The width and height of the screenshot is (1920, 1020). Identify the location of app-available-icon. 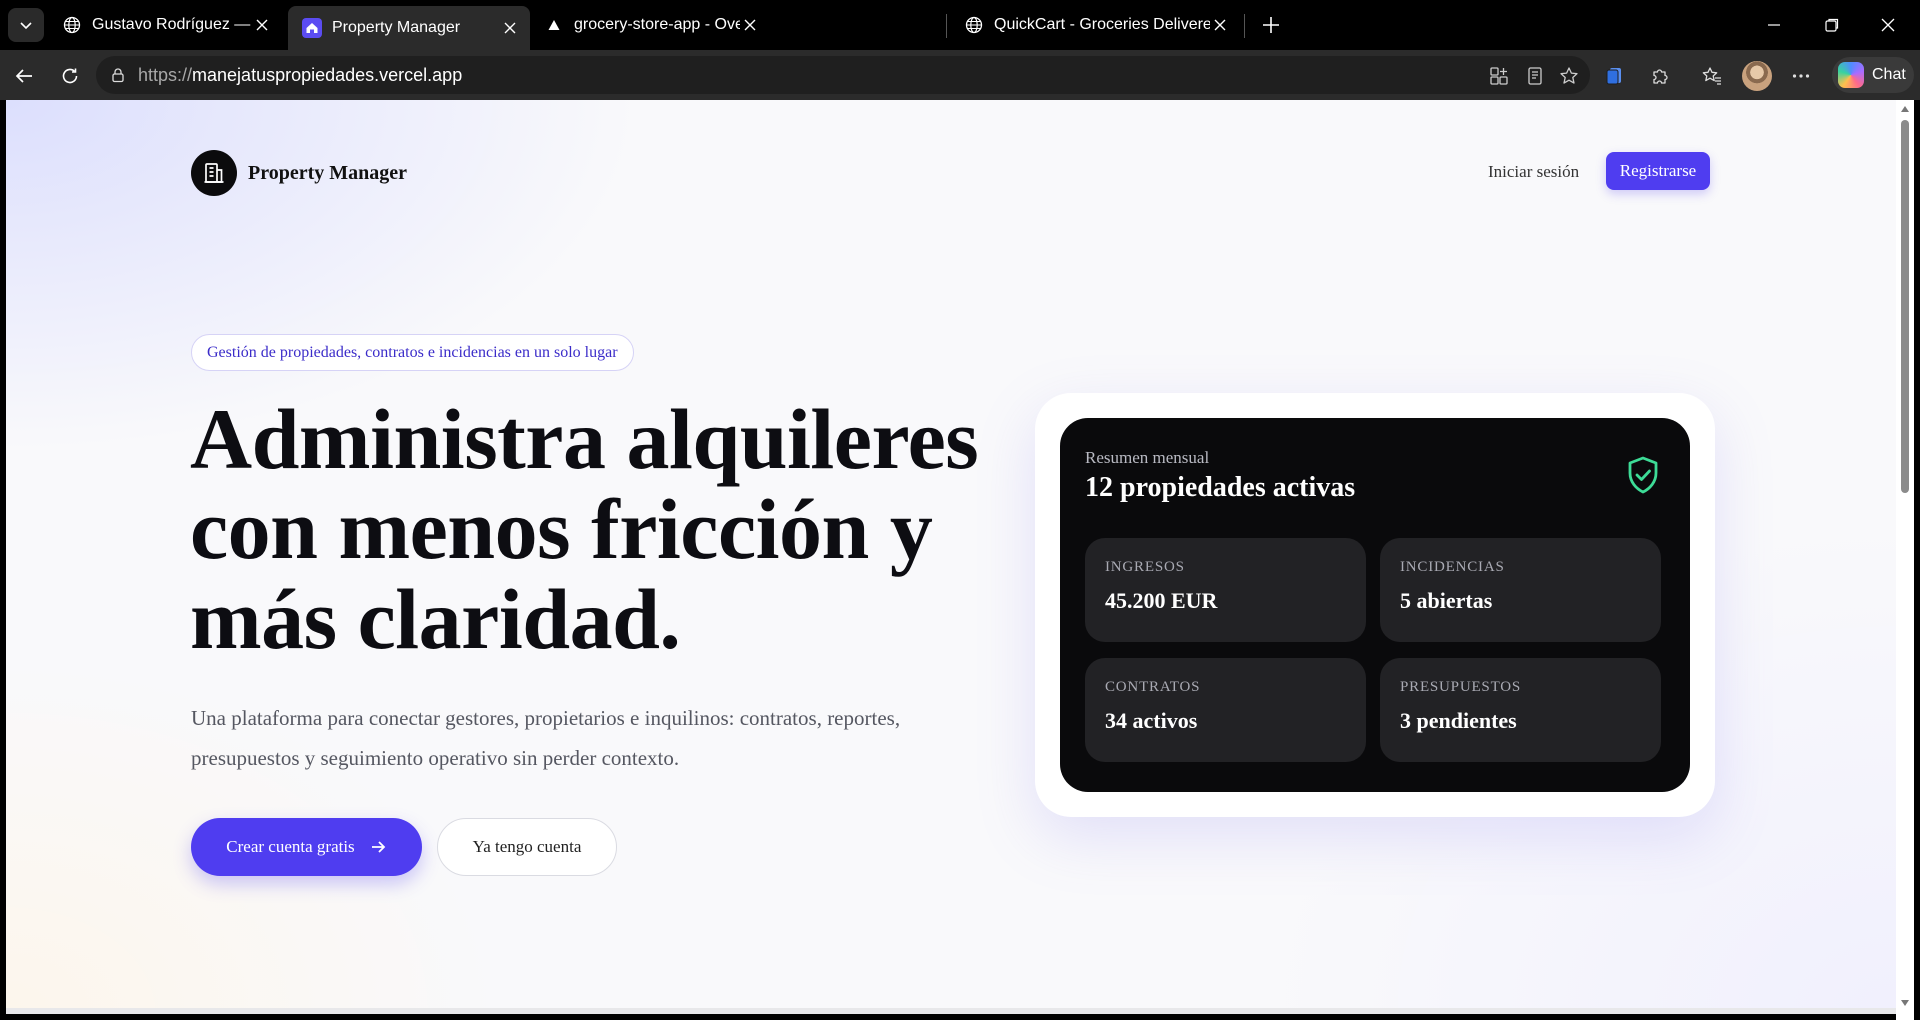
(1499, 76).